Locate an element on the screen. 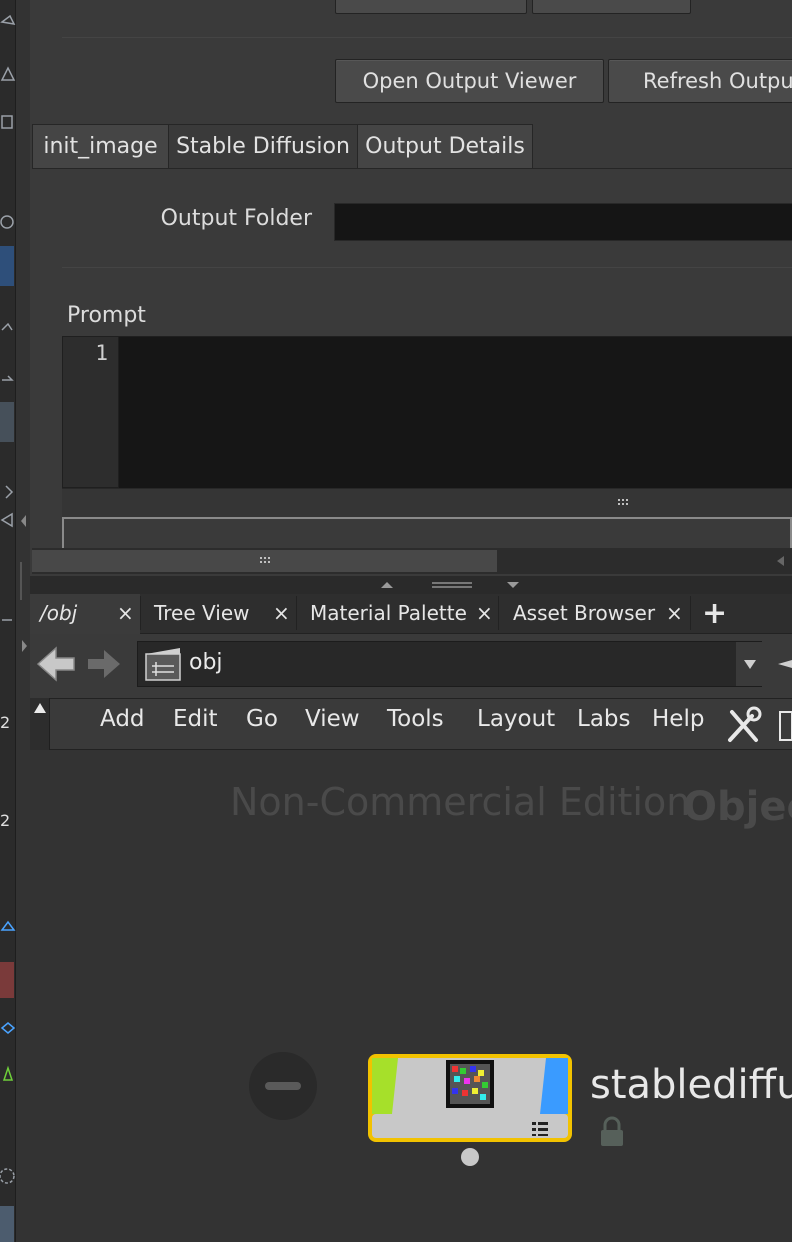 The height and width of the screenshot is (1242, 792). left-gutter is located at coordinates (23, 621).